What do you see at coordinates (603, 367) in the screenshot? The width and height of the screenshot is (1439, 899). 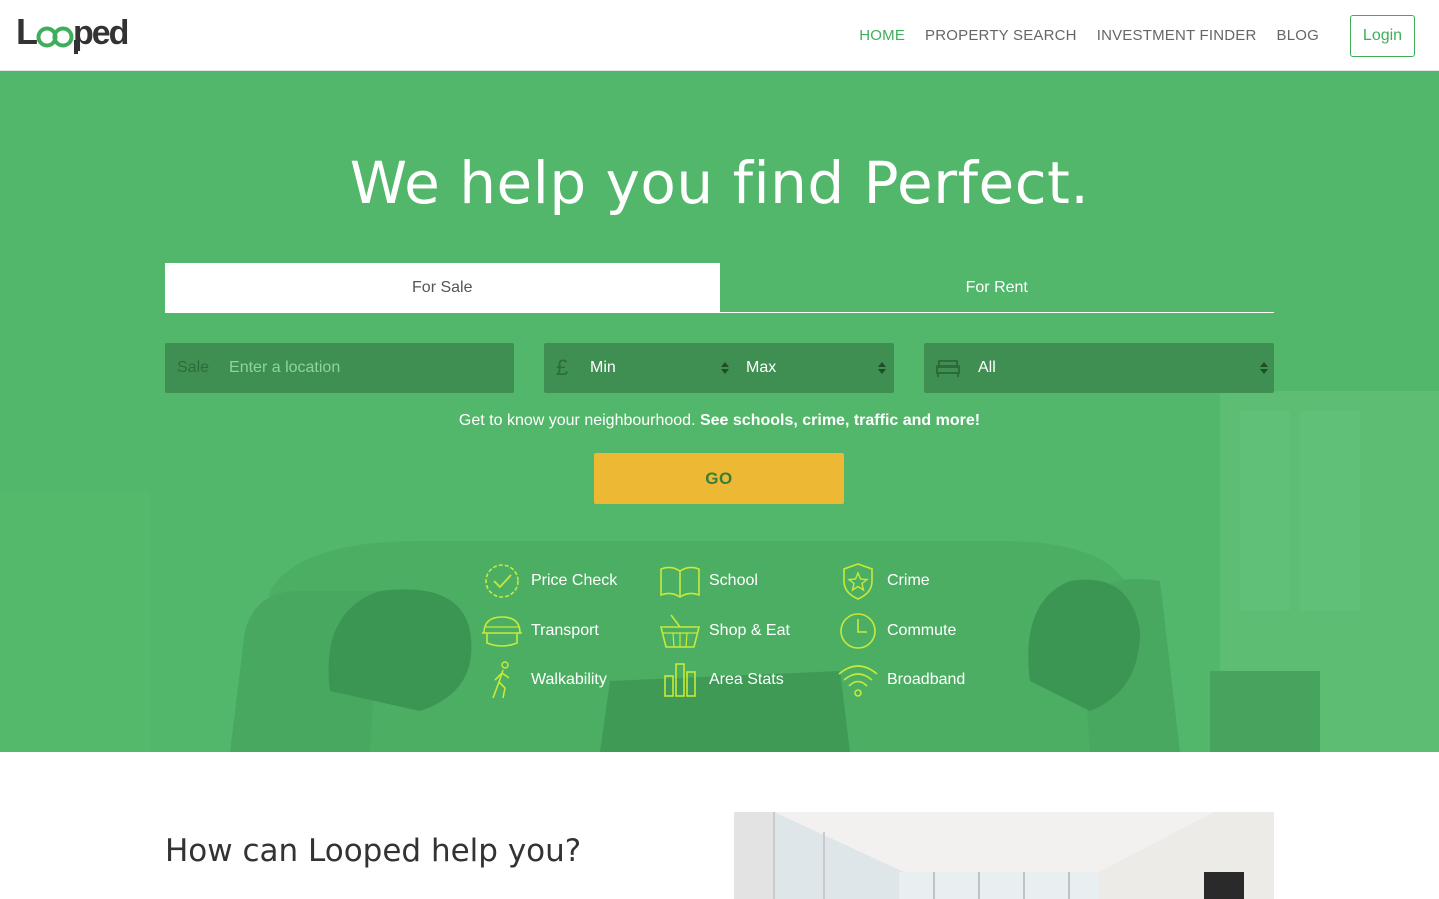 I see `min-price-value: Min` at bounding box center [603, 367].